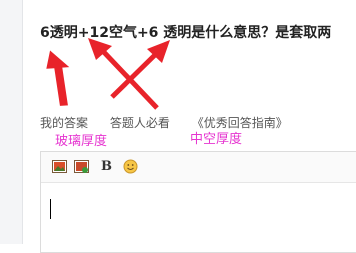  I want to click on emoji-icon, so click(130, 166).